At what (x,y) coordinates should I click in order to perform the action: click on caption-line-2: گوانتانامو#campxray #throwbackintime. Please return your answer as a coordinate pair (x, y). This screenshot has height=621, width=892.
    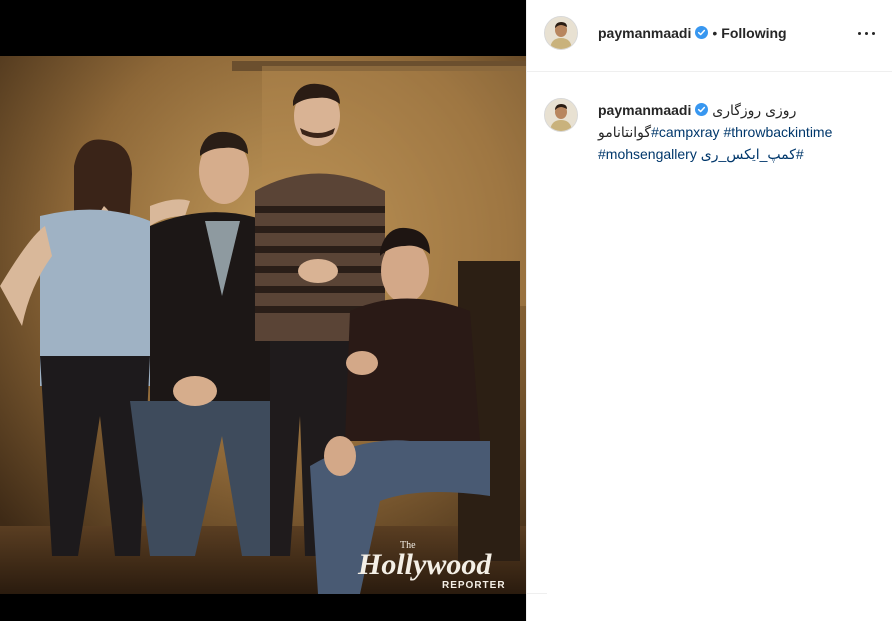
    Looking at the image, I should click on (738, 132).